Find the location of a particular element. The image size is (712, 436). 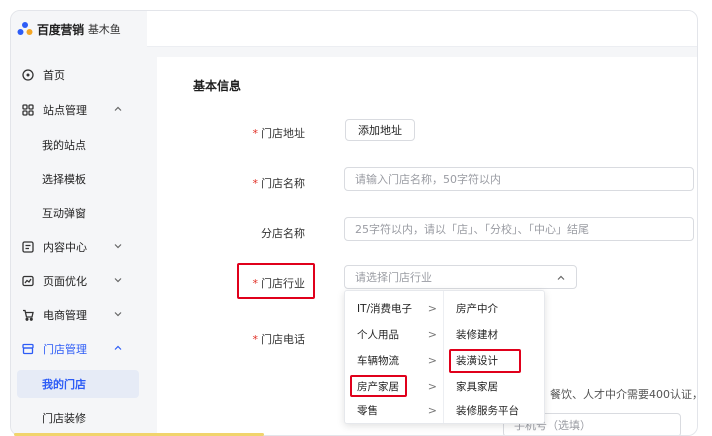

option-label: 房产家居 is located at coordinates (378, 386).